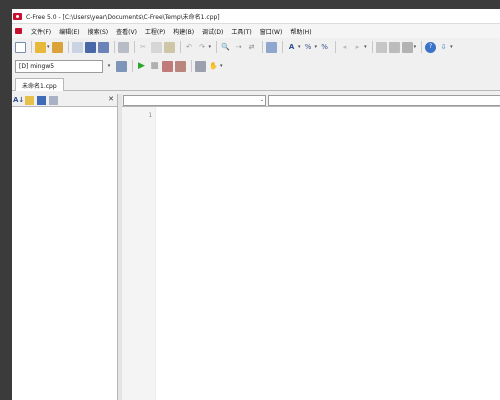 The width and height of the screenshot is (500, 400). I want to click on open-folder-icon, so click(40, 47).